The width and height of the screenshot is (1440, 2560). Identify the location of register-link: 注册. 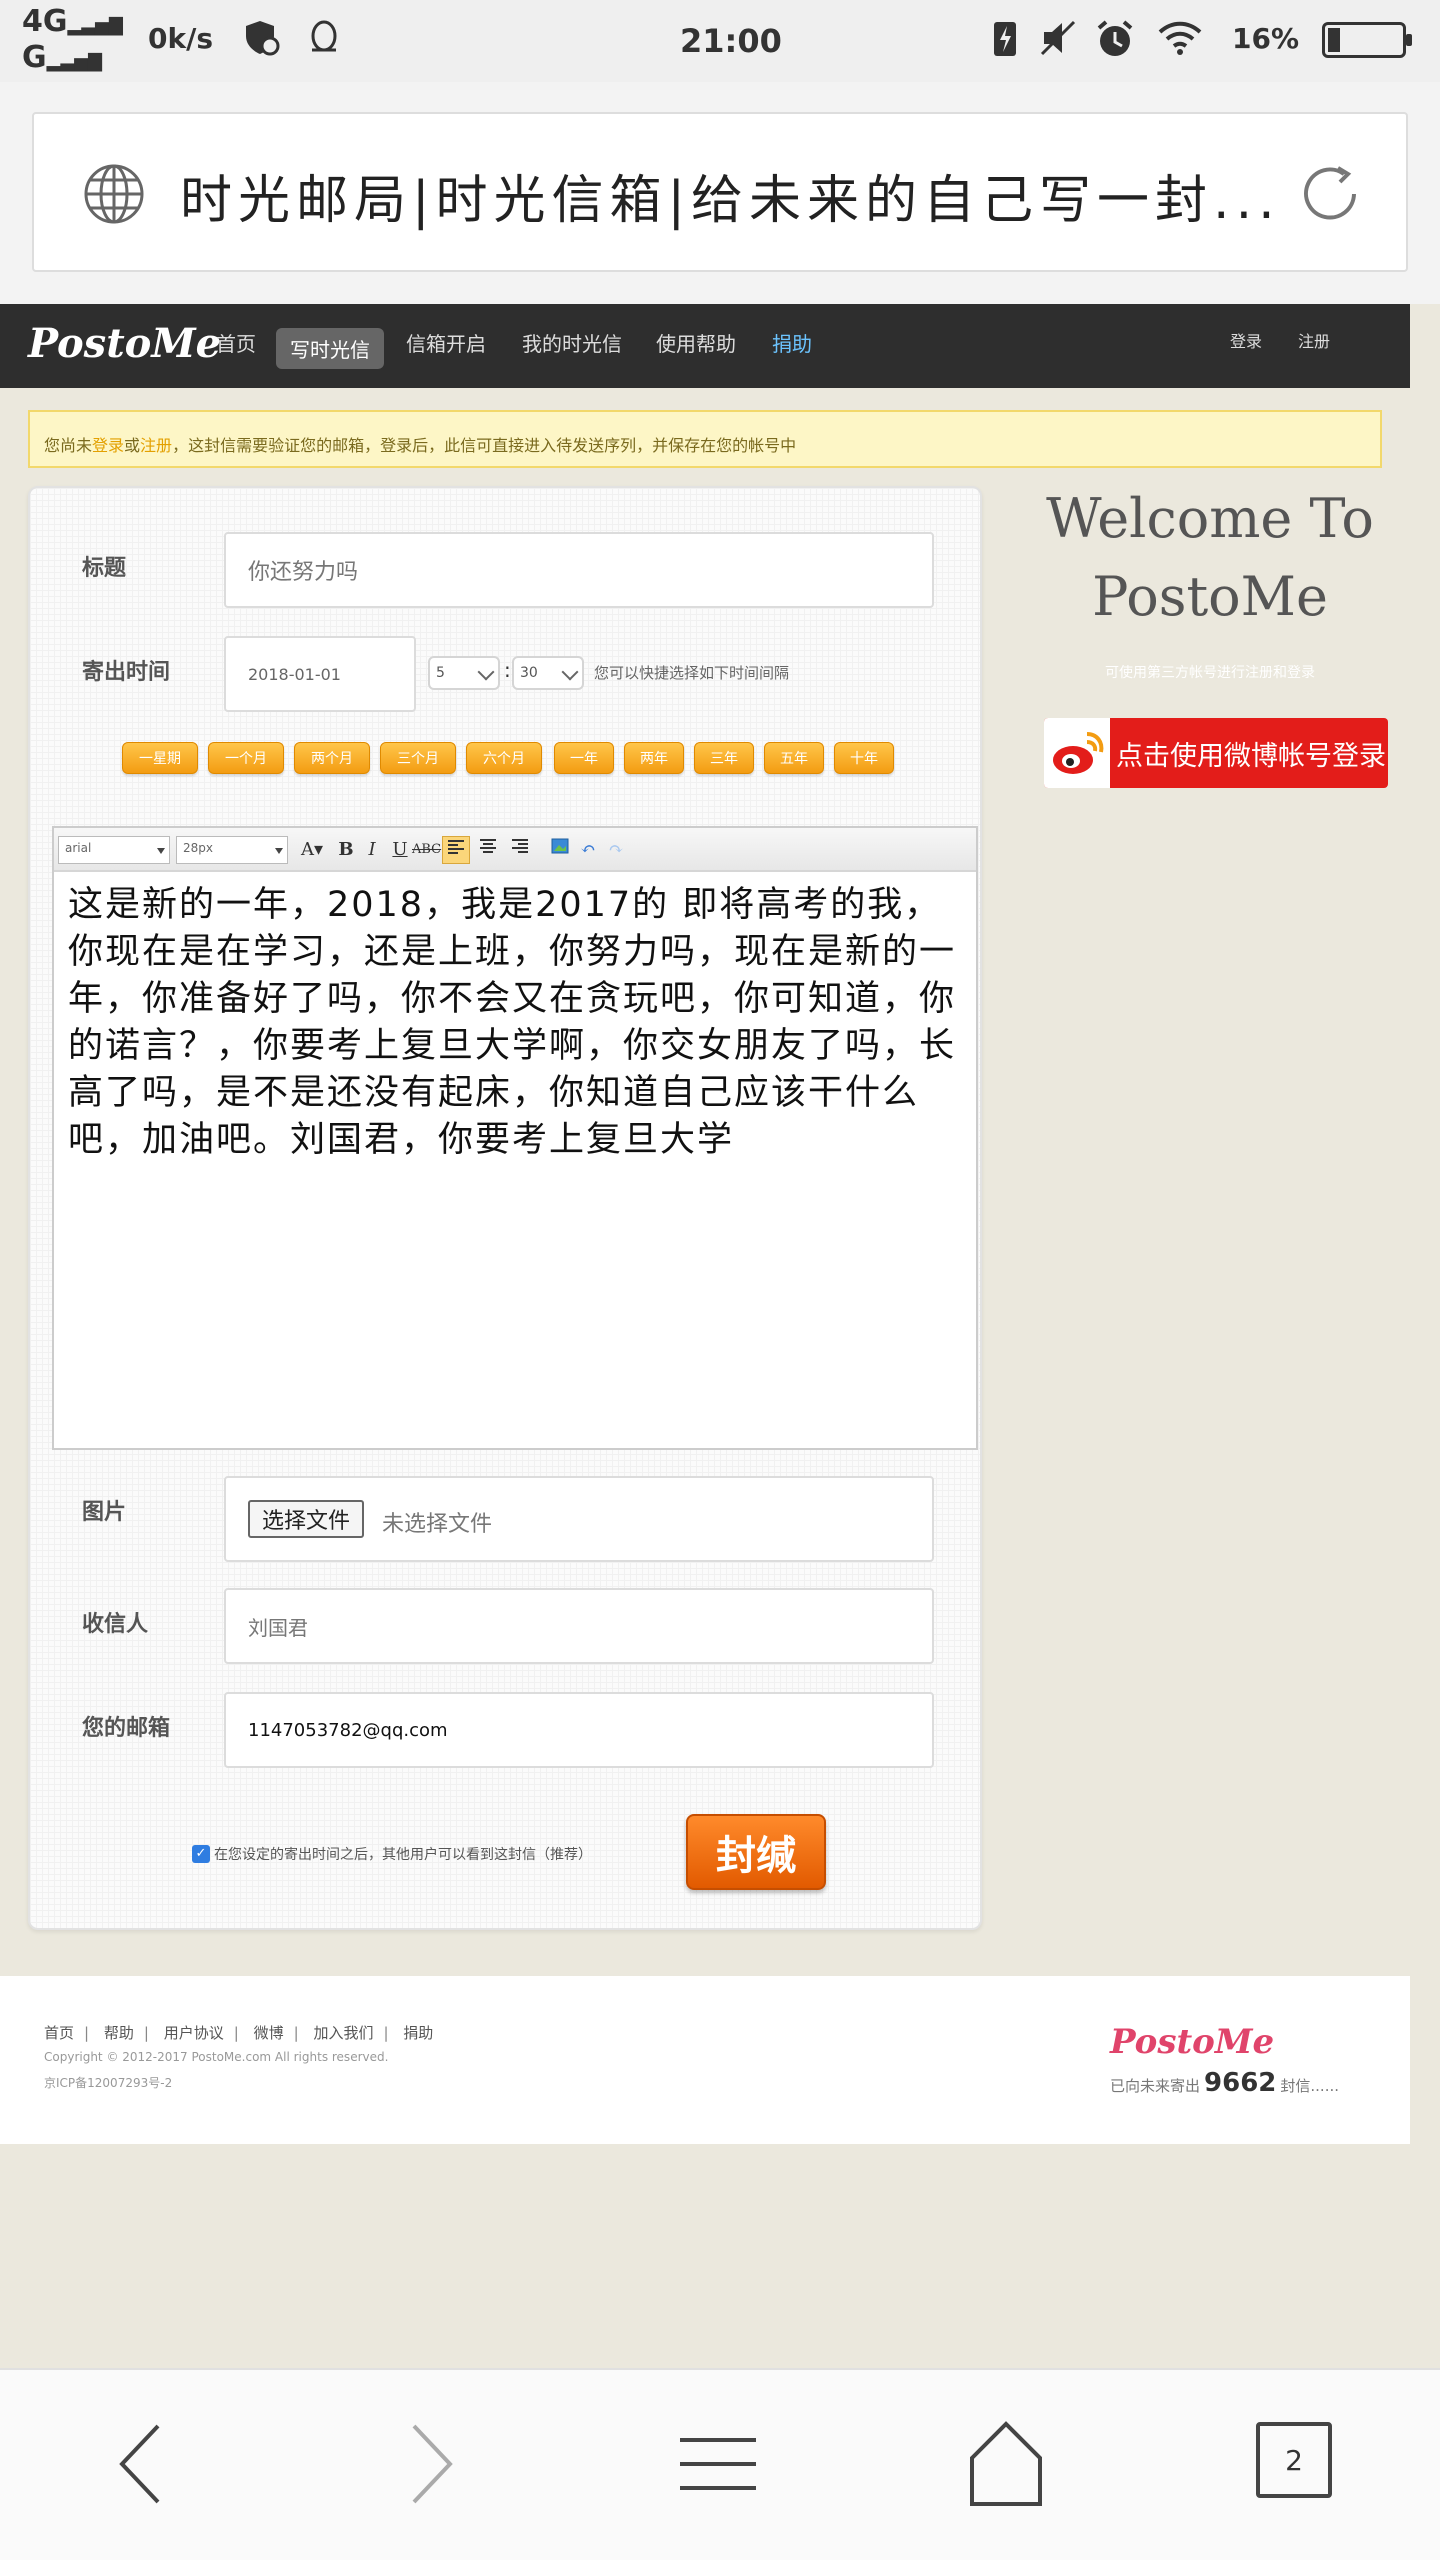
(1314, 340).